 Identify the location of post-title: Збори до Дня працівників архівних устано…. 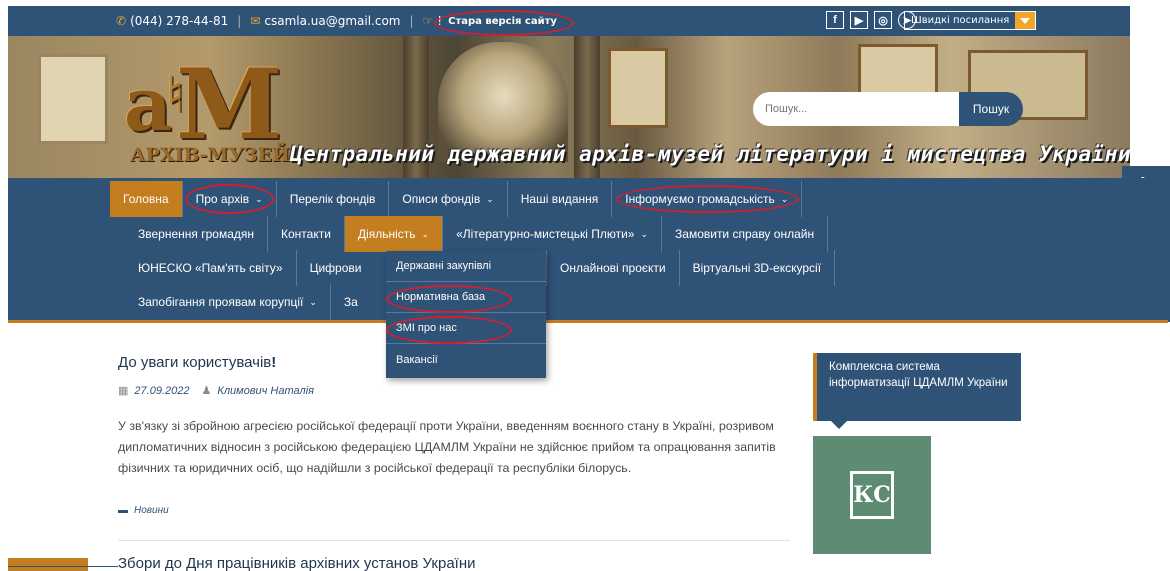
(297, 563).